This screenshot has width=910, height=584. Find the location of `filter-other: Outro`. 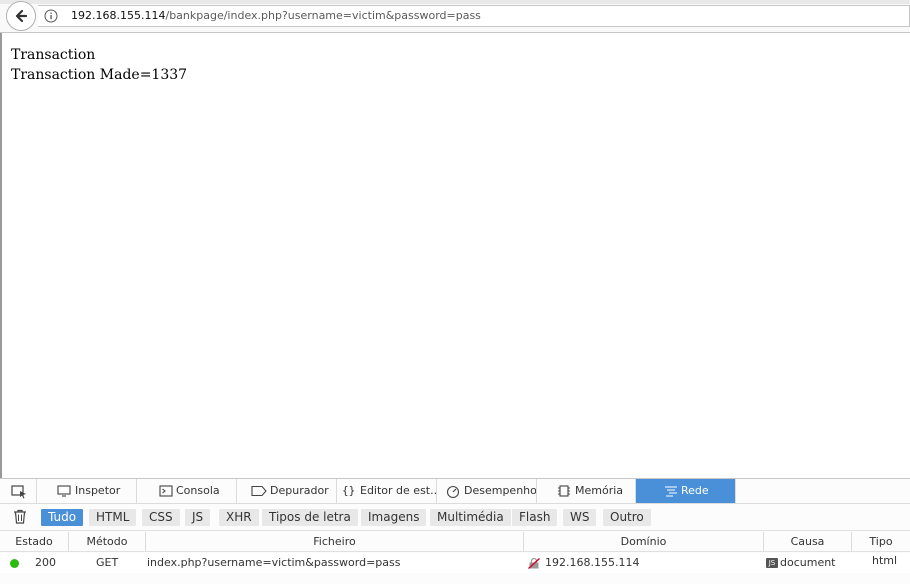

filter-other: Outro is located at coordinates (627, 517).